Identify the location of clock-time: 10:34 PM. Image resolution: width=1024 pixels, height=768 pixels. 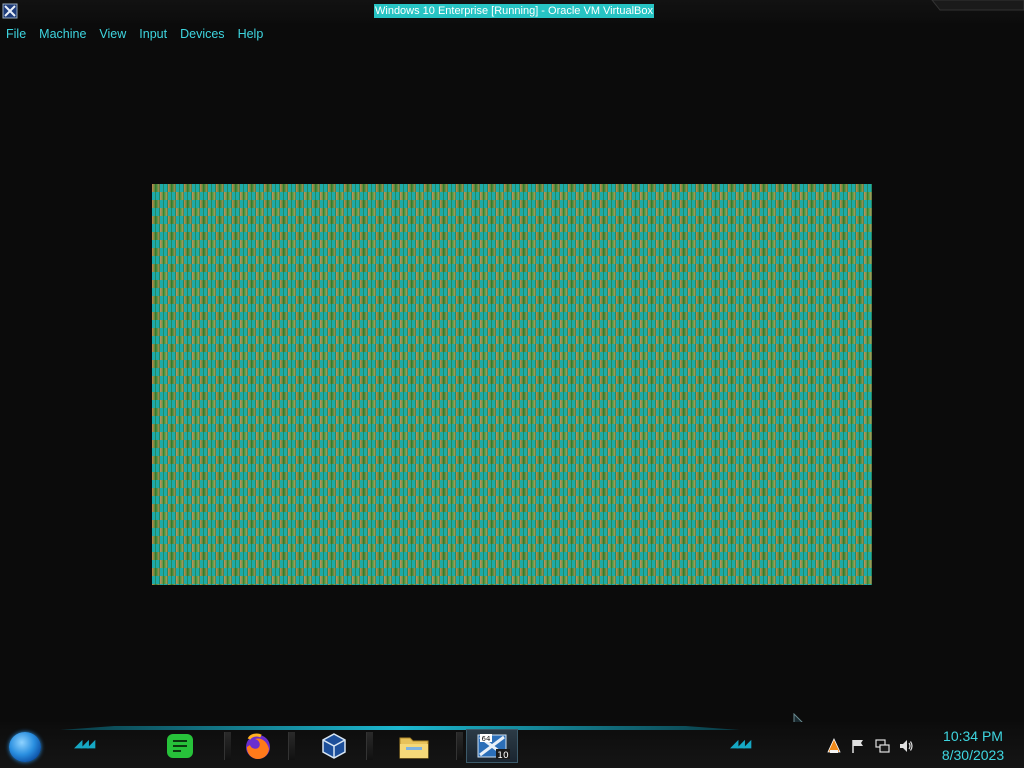
(973, 736).